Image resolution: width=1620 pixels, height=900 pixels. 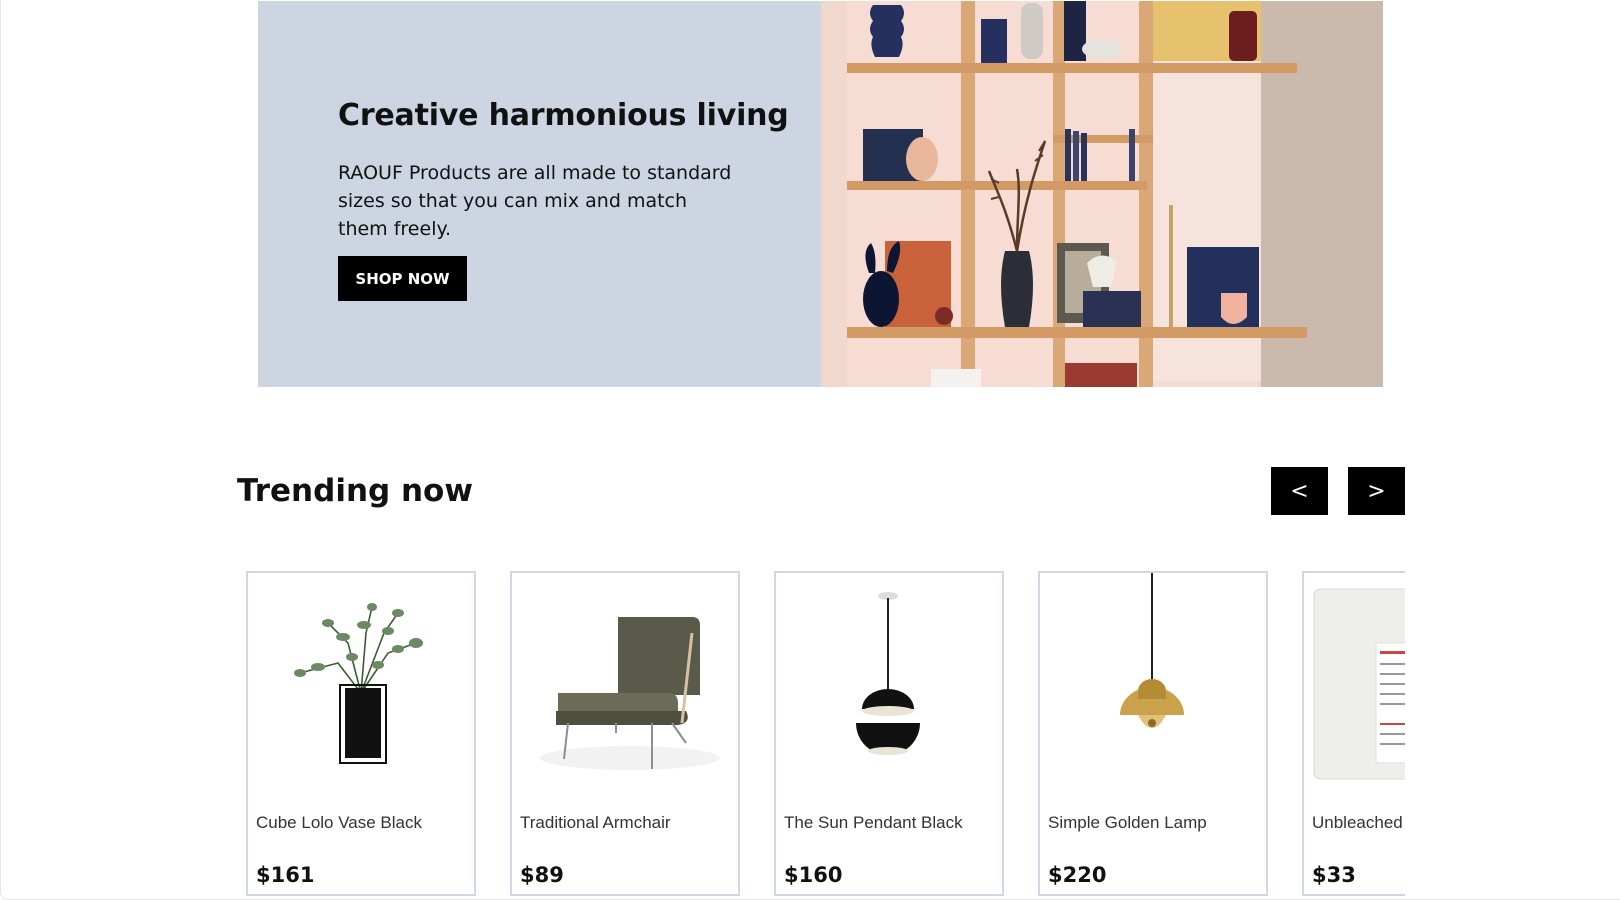 I want to click on product-price: $89, so click(x=542, y=875).